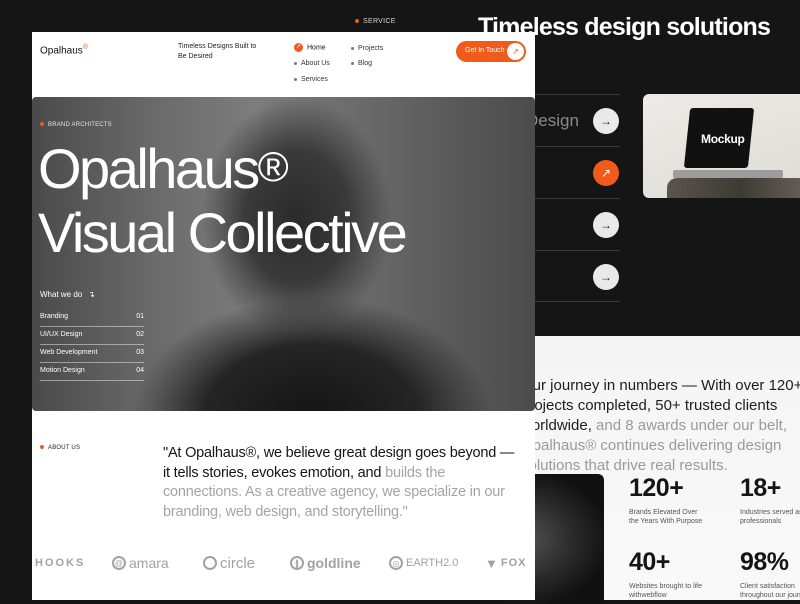  I want to click on at-symbol-icon: @, so click(119, 563).